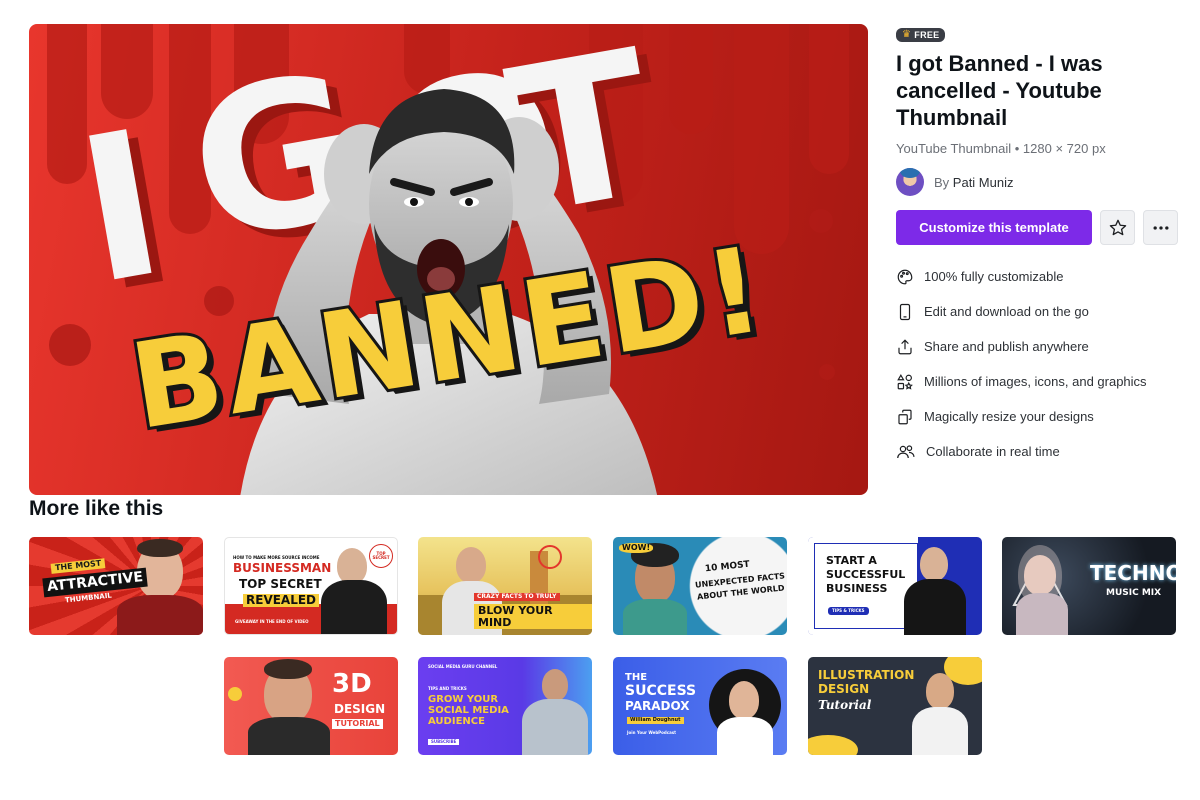 The width and height of the screenshot is (1200, 800). I want to click on thumbnail-text: REVEALED, so click(281, 600).